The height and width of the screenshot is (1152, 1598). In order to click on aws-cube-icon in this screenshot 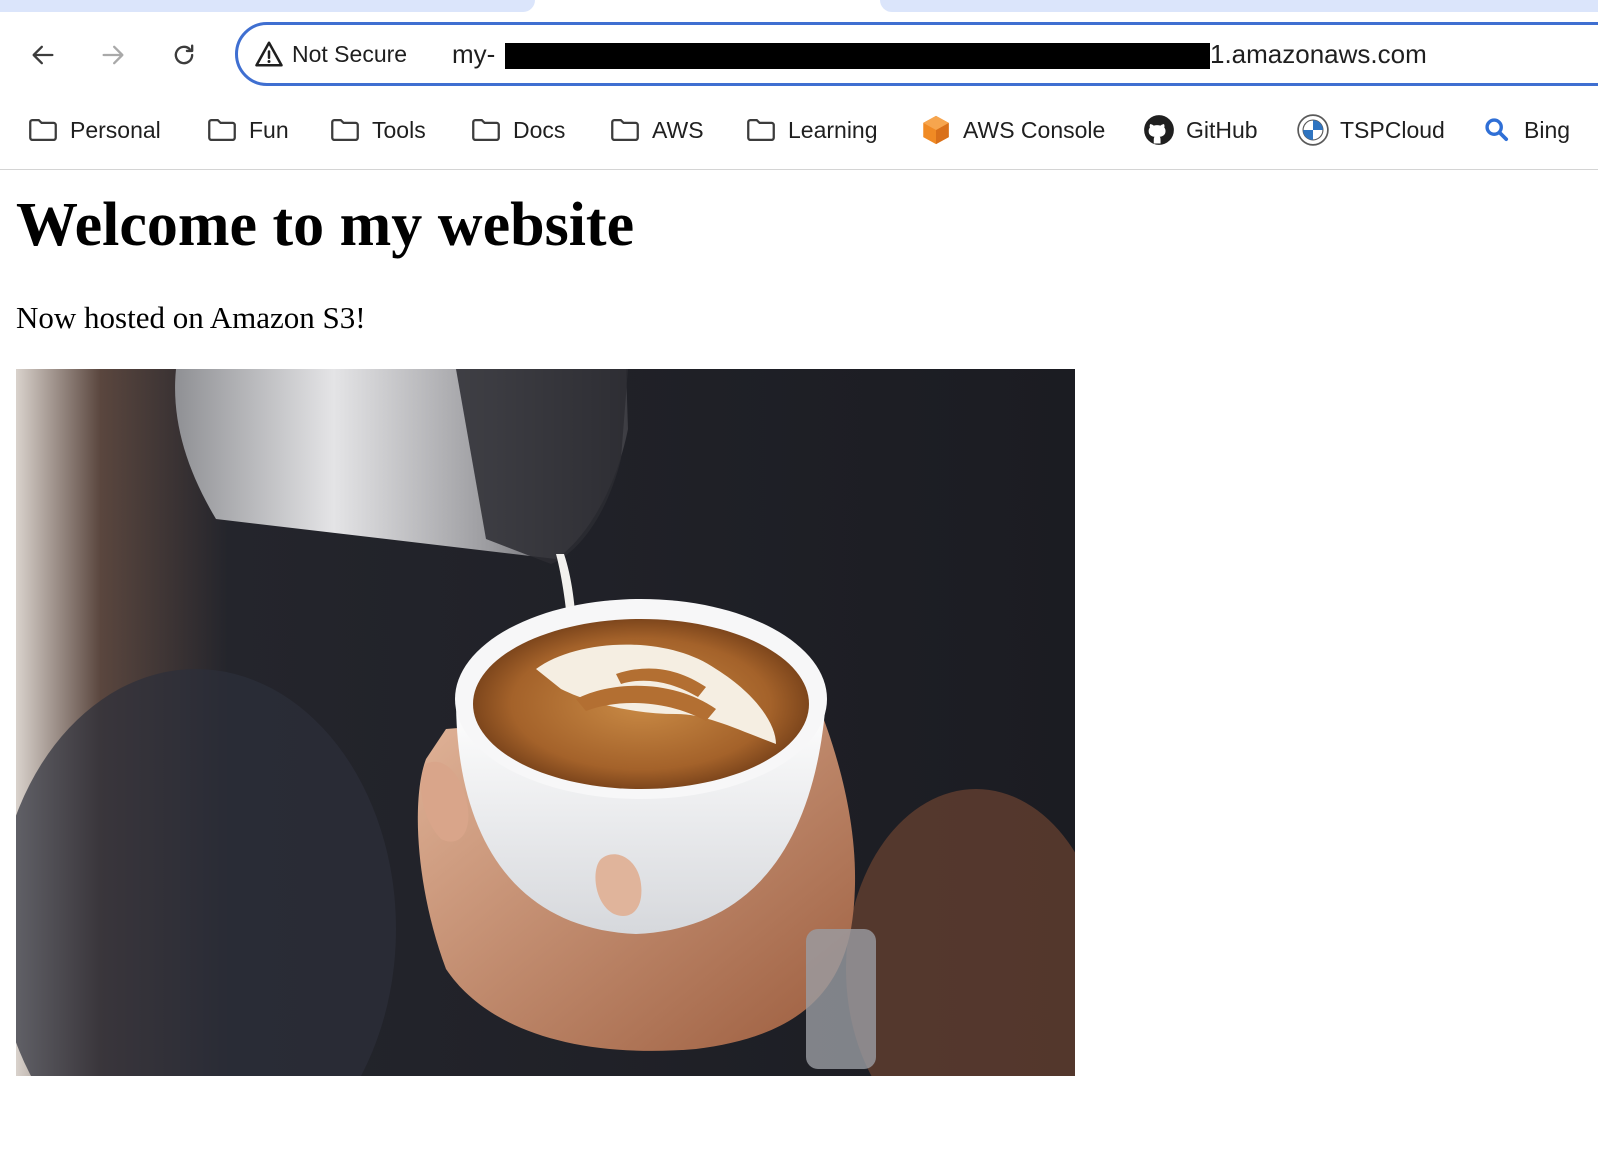, I will do `click(936, 130)`.